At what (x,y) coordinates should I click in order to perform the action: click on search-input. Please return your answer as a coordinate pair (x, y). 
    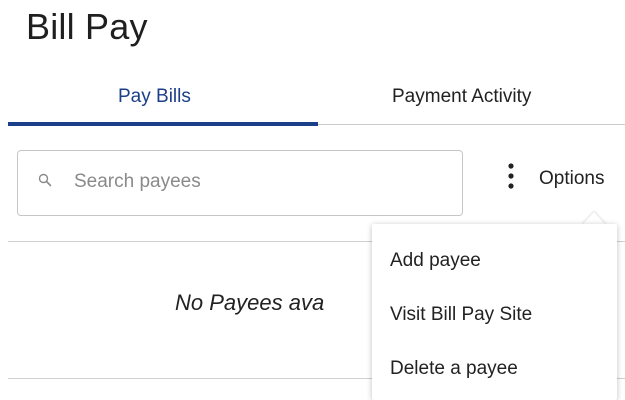
    Looking at the image, I should click on (259, 182).